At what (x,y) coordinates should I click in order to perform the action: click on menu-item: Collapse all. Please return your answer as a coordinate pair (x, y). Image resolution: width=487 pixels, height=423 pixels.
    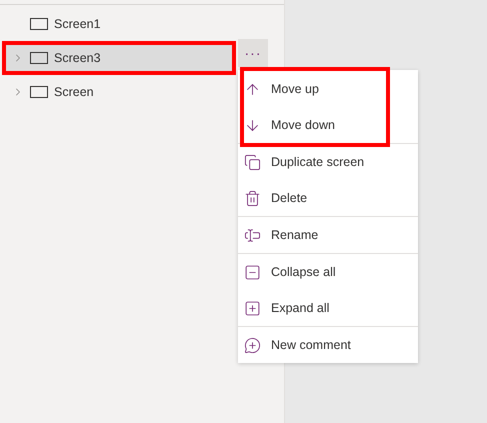
    Looking at the image, I should click on (328, 272).